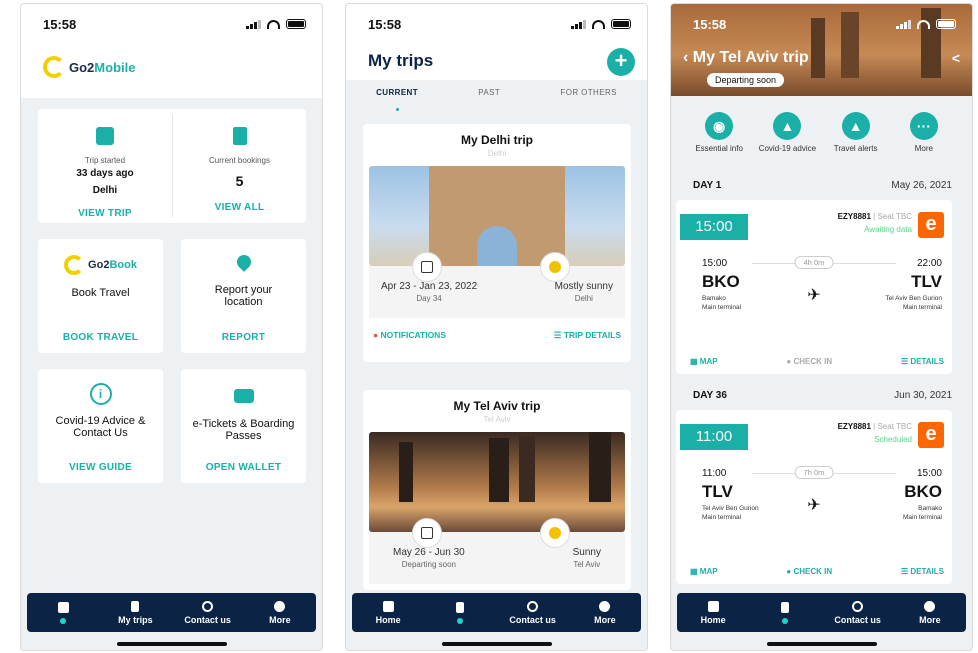  Describe the element at coordinates (719, 132) in the screenshot. I see `essential-info-button: ◉ Essential info` at that location.